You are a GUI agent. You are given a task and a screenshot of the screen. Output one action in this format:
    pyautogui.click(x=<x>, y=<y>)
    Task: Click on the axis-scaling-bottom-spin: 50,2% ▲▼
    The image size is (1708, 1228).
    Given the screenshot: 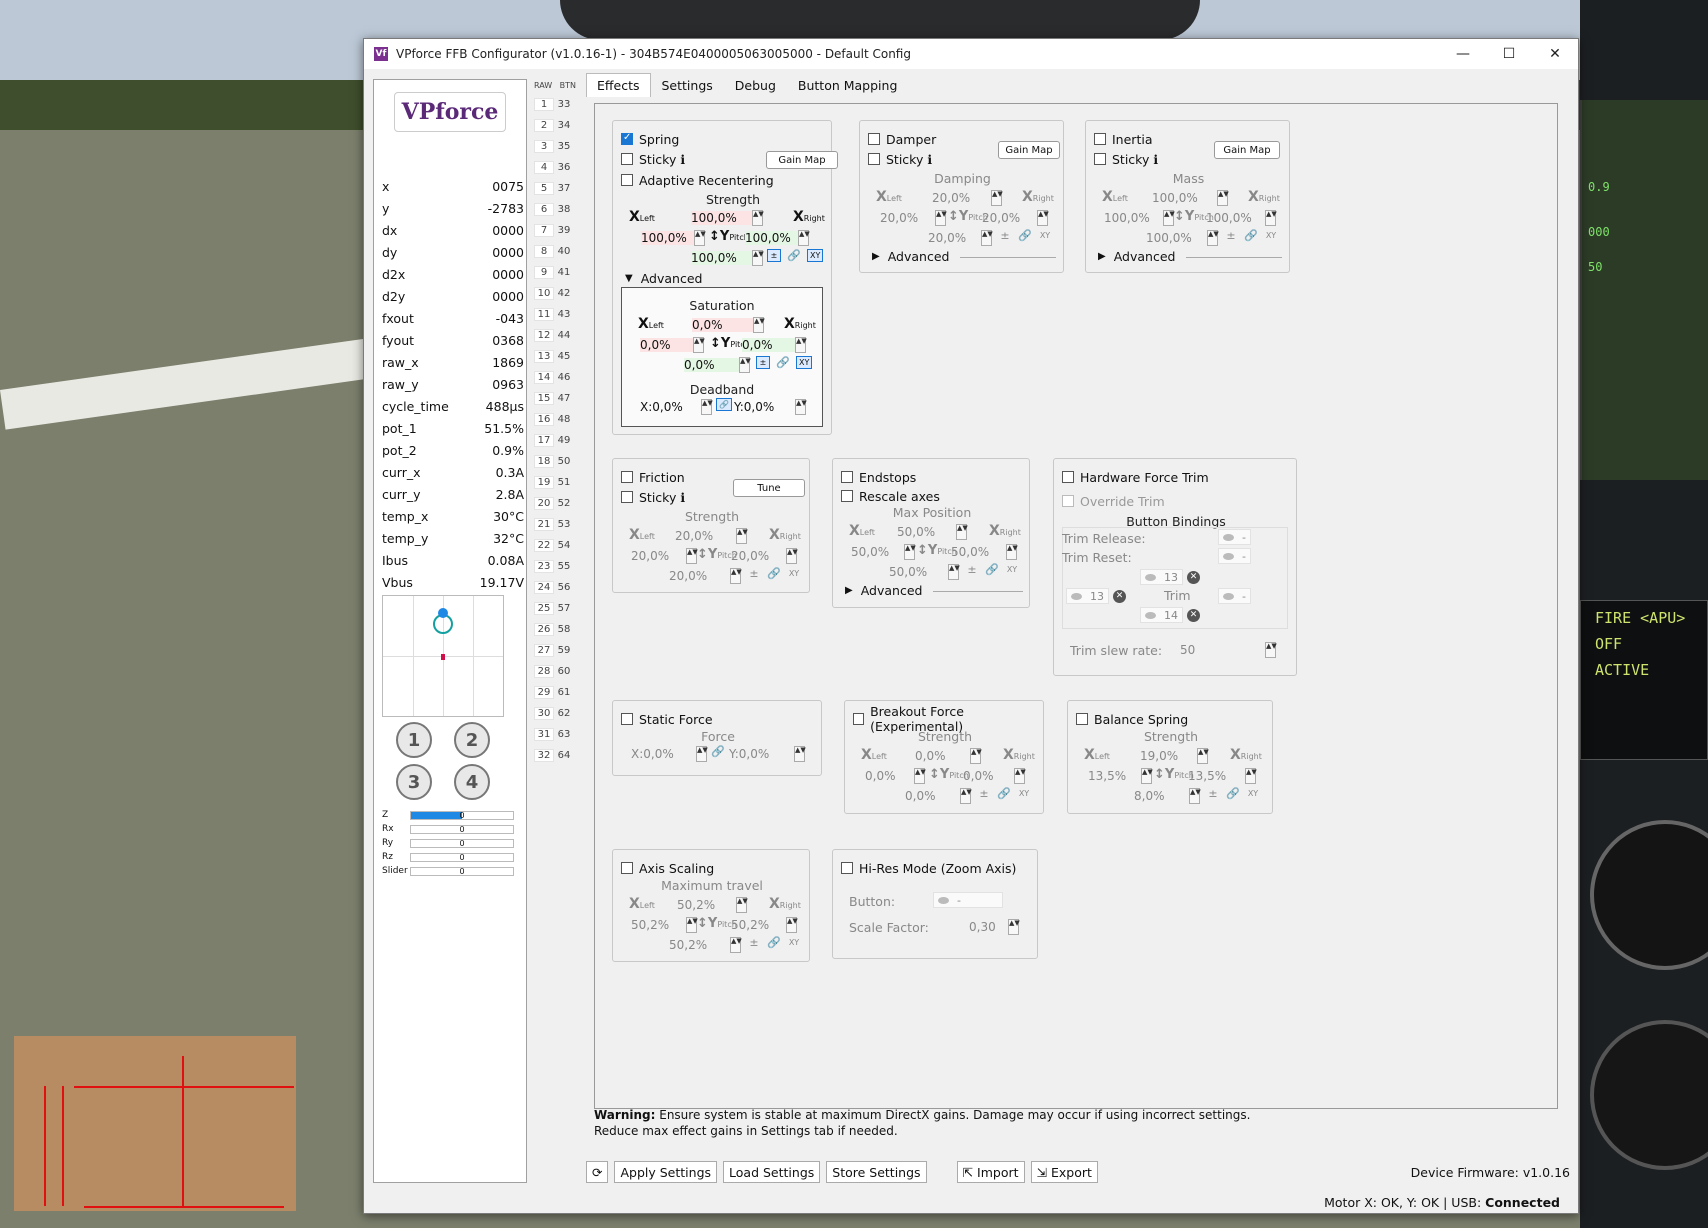 What is the action you would take?
    pyautogui.click(x=705, y=945)
    